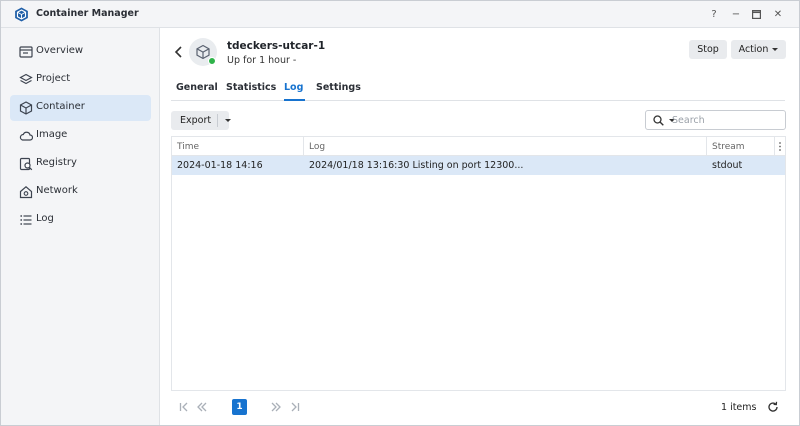 Image resolution: width=800 pixels, height=426 pixels. Describe the element at coordinates (60, 50) in the screenshot. I see `sidebar-item-label: Overview` at that location.